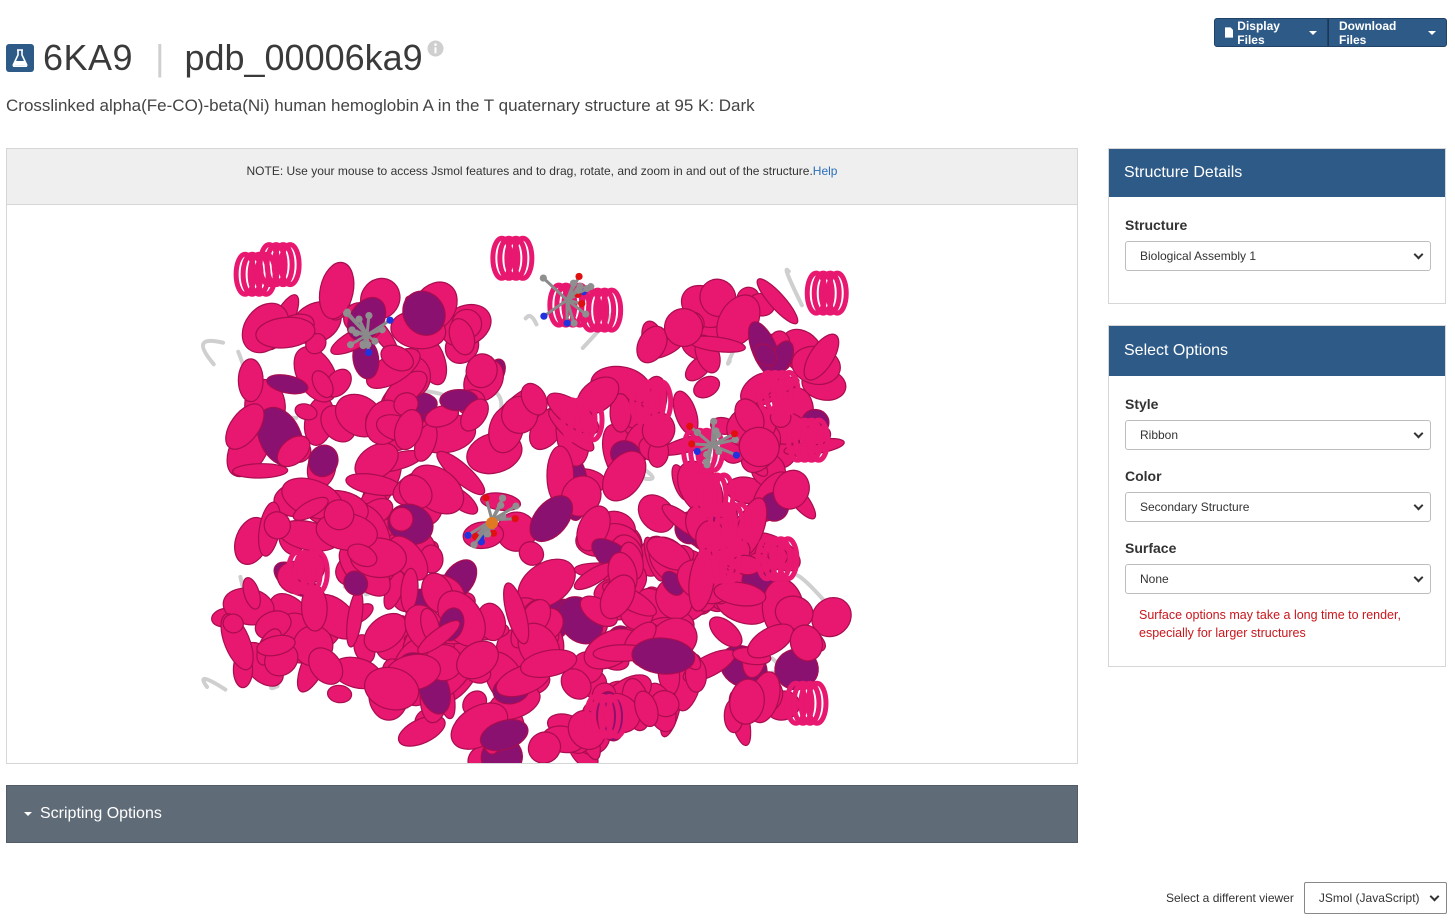 The image size is (1455, 923). I want to click on page-title: 6KA9 | pdb_00006ka9, so click(225, 58).